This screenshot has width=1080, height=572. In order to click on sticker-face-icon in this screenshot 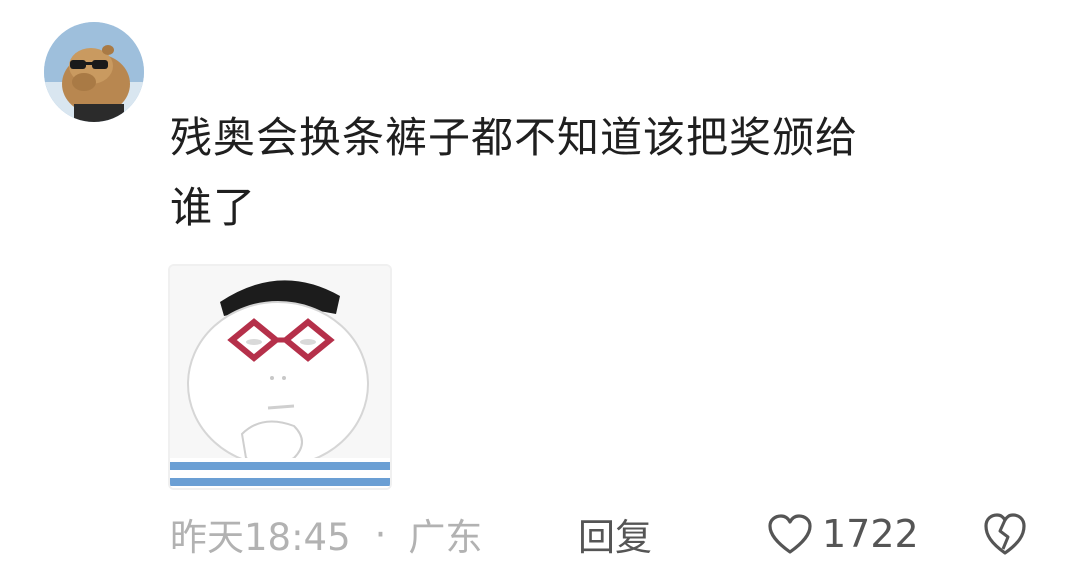, I will do `click(280, 377)`.